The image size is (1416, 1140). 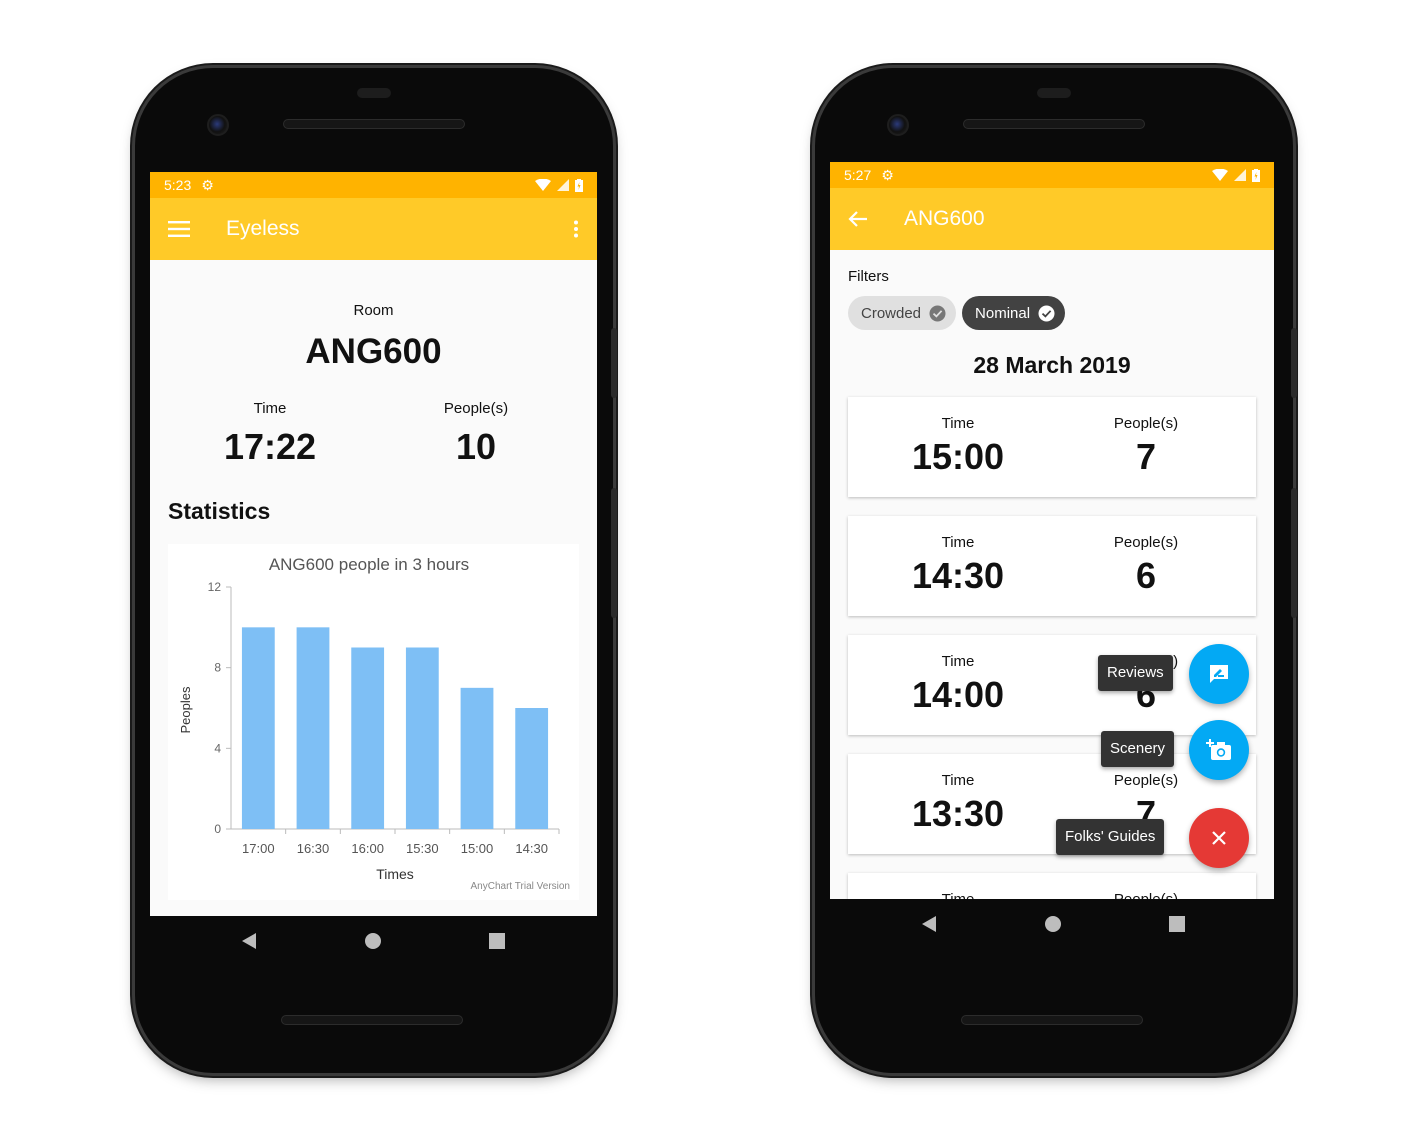 What do you see at coordinates (1054, 93) in the screenshot?
I see `phone-right-earpiece` at bounding box center [1054, 93].